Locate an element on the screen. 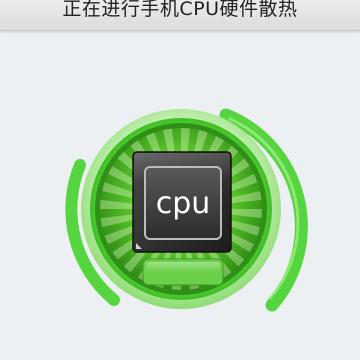 This screenshot has height=360, width=360. cpu-chip-icon: cpu is located at coordinates (182, 202).